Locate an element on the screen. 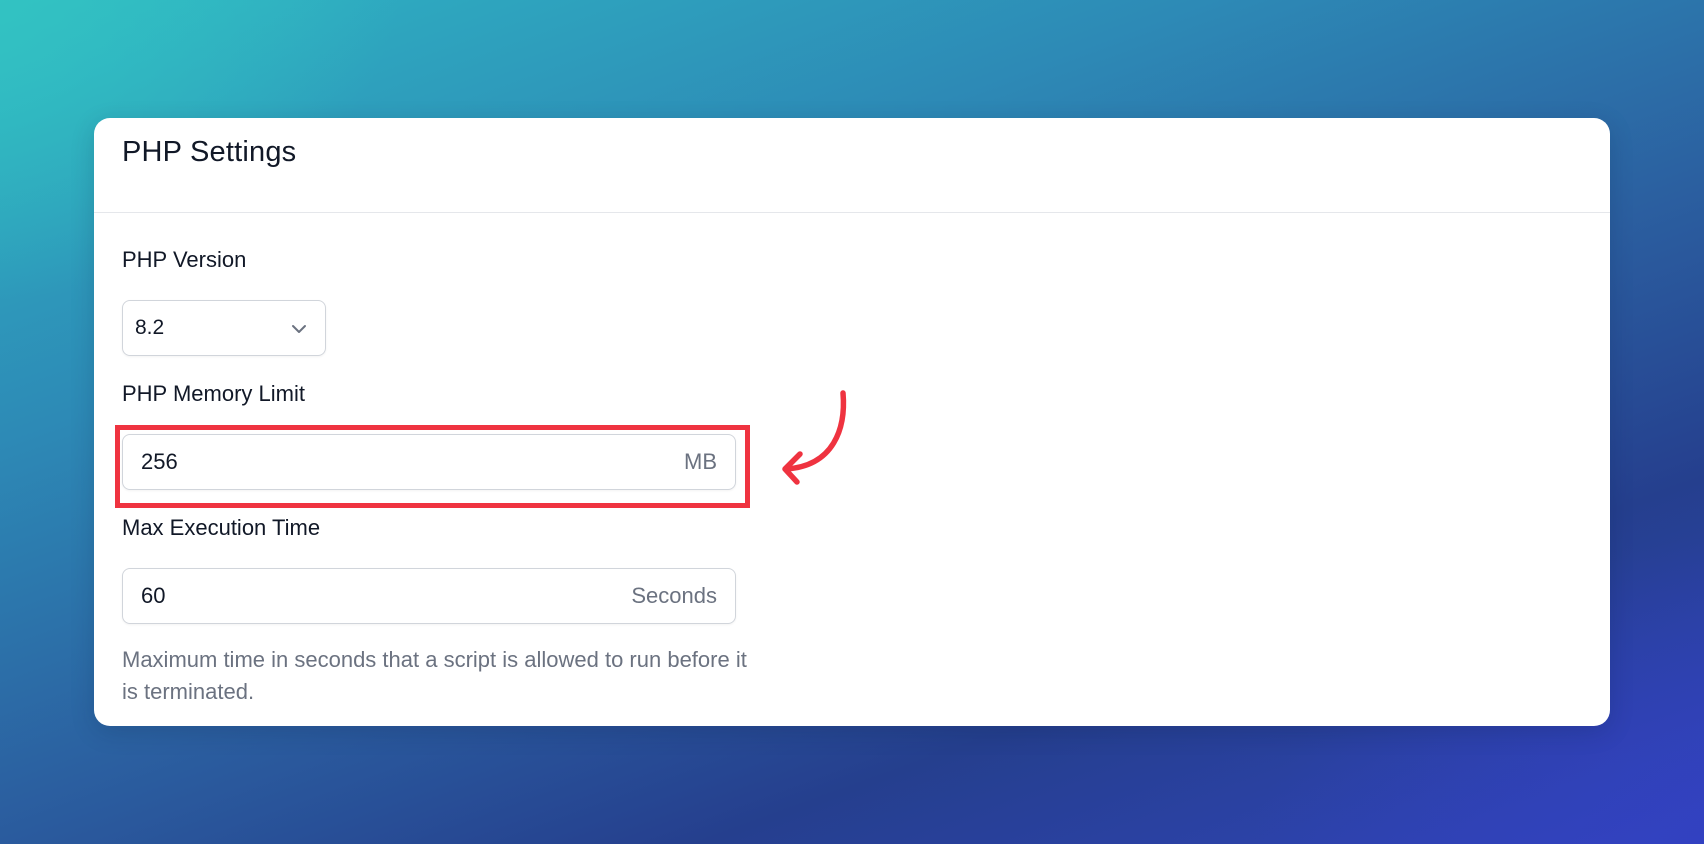 This screenshot has width=1704, height=844. php-version-value: 8.2 is located at coordinates (150, 327).